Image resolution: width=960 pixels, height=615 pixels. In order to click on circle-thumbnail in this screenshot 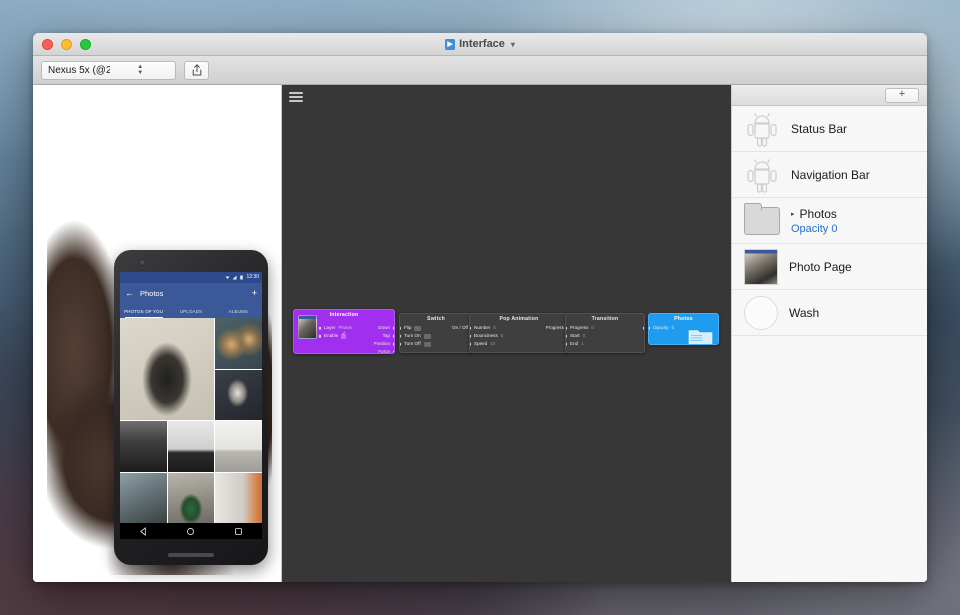, I will do `click(761, 312)`.